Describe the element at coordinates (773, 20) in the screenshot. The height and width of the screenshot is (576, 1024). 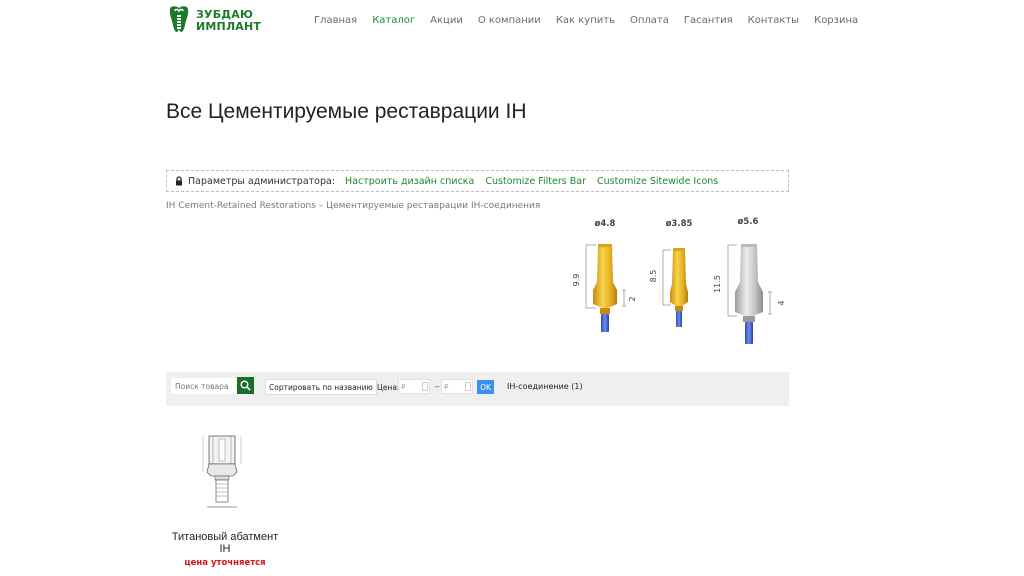
I see `nav-contacts: Контакты` at that location.